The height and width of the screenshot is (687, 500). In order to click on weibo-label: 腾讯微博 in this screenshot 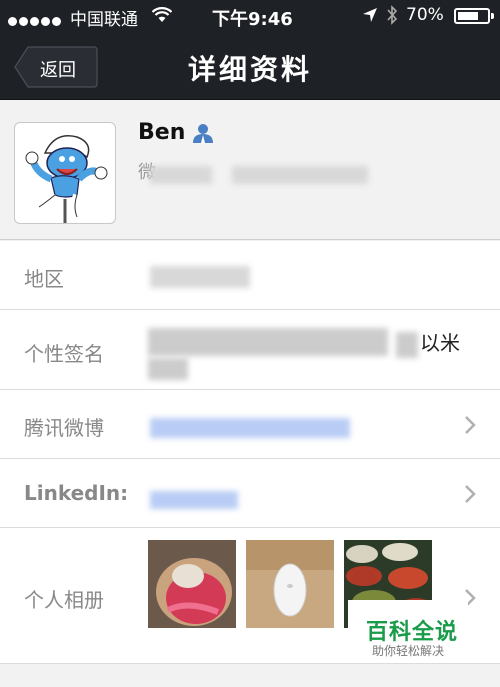, I will do `click(64, 428)`.